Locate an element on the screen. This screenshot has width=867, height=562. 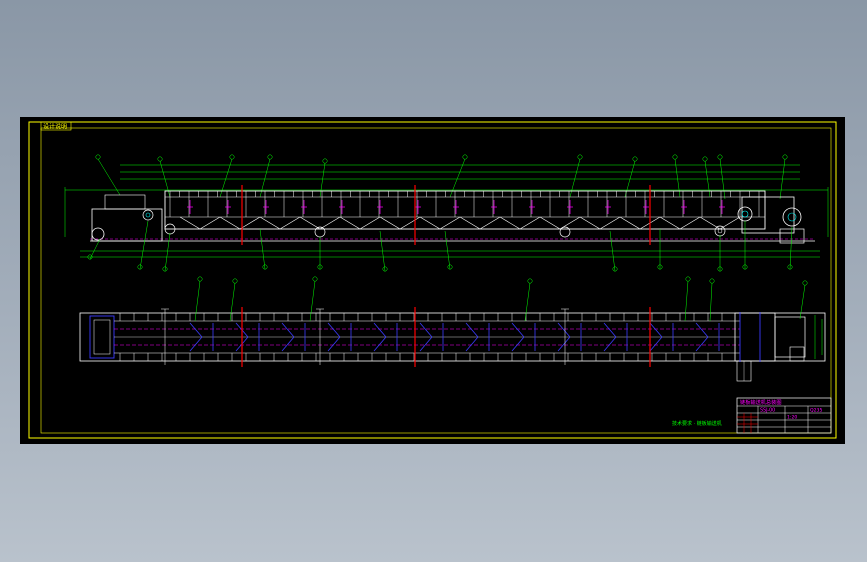
technical-note: 技术要求 · 链板输送机 is located at coordinates (697, 423).